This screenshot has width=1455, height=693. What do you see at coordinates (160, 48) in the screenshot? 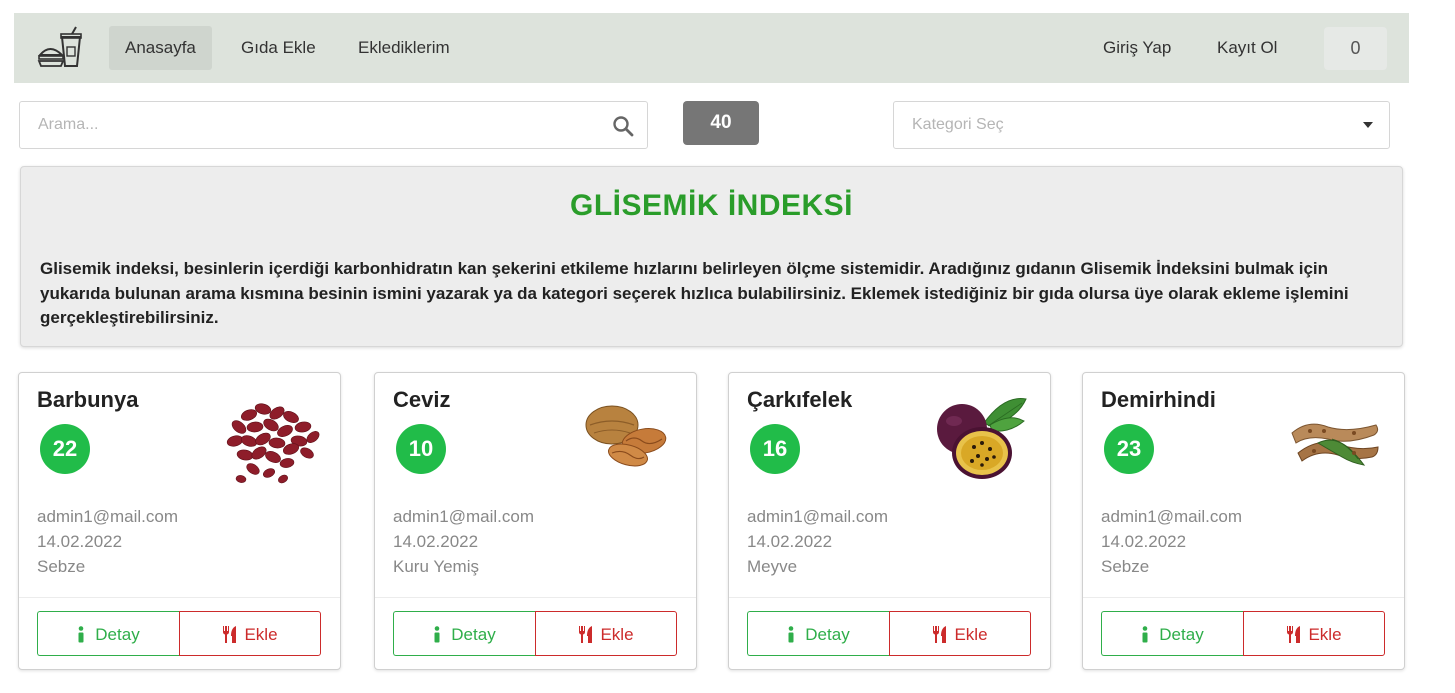
I see `nav-home: Anasayfa` at bounding box center [160, 48].